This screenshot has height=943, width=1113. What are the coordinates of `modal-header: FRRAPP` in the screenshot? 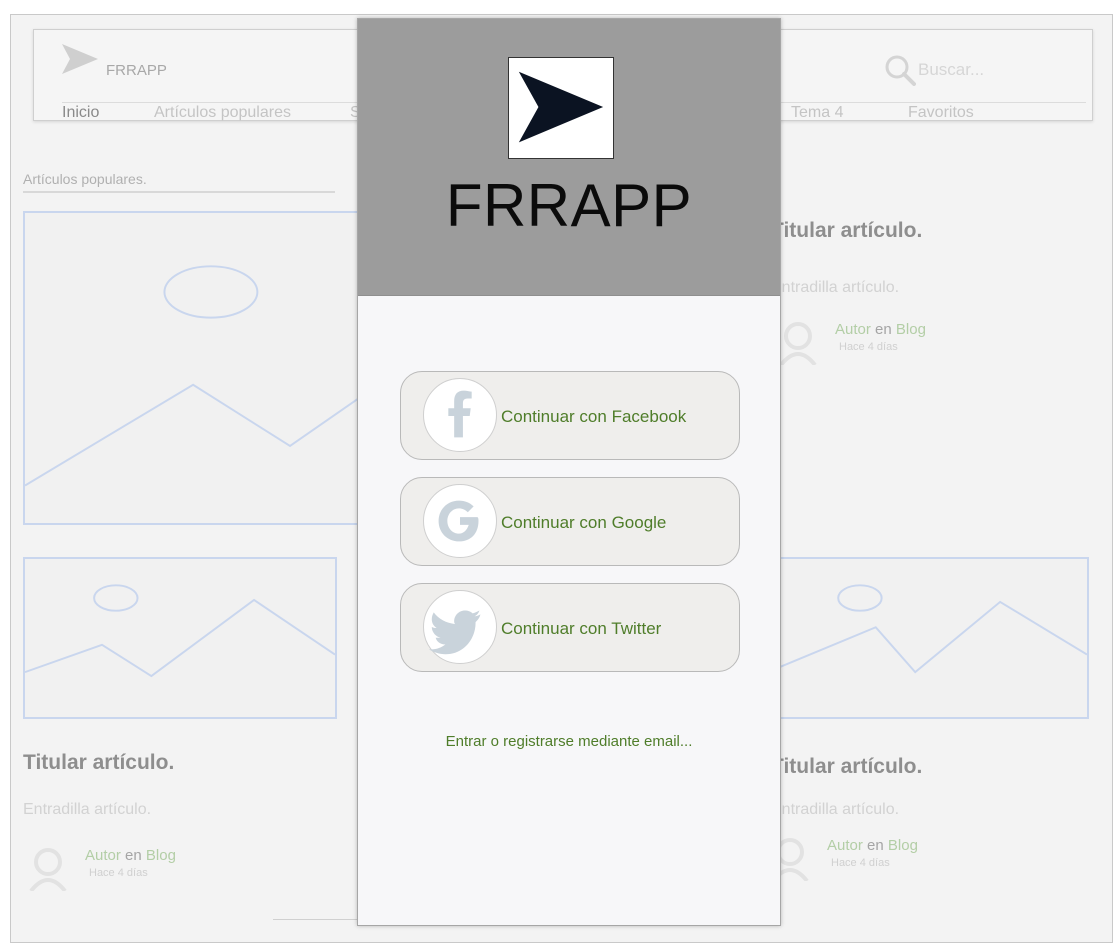 It's located at (569, 157).